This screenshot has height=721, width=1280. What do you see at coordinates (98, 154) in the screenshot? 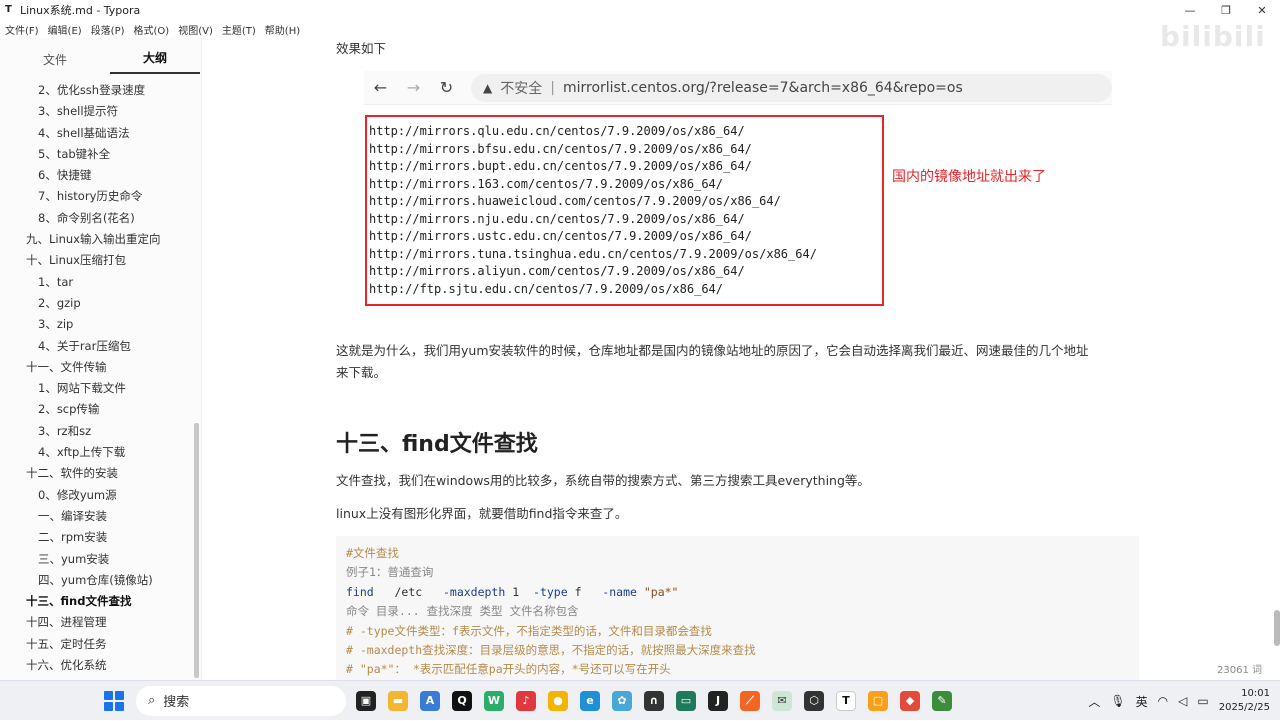
I see `outline-item: 5、tab键补全` at bounding box center [98, 154].